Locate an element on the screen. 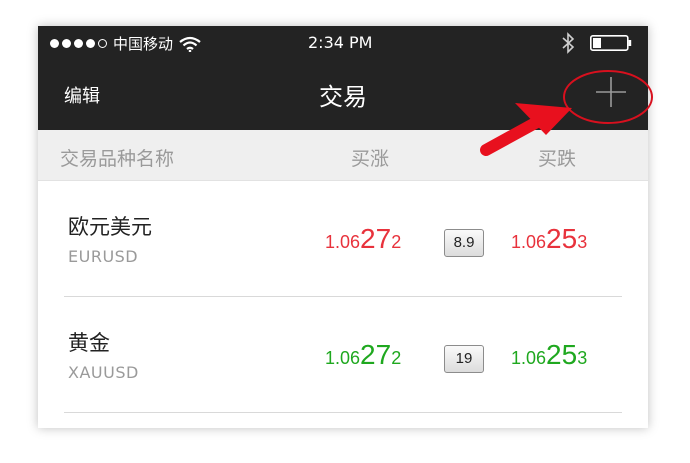 Image resolution: width=690 pixels, height=463 pixels. table-header: 交易品种名称 买涨 买跌 is located at coordinates (343, 155).